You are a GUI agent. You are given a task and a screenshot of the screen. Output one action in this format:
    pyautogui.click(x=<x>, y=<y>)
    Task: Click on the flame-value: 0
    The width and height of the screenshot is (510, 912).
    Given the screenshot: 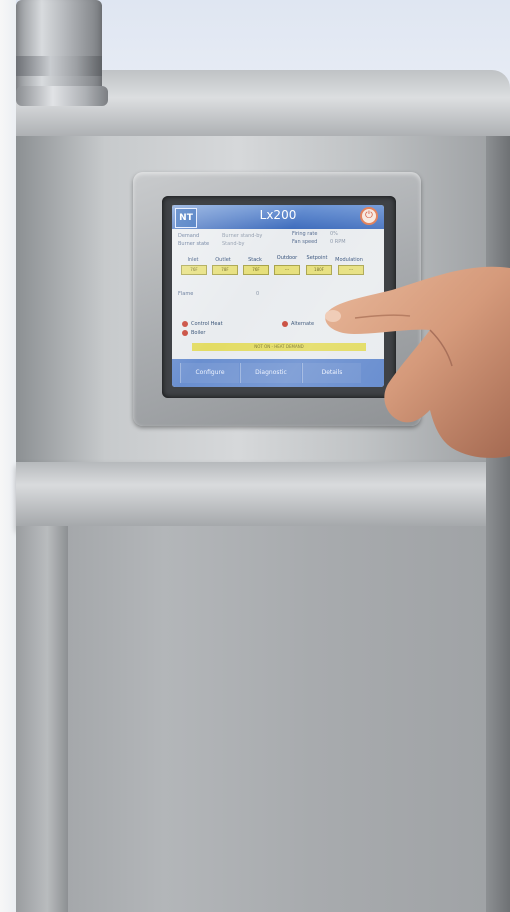 What is the action you would take?
    pyautogui.click(x=258, y=294)
    